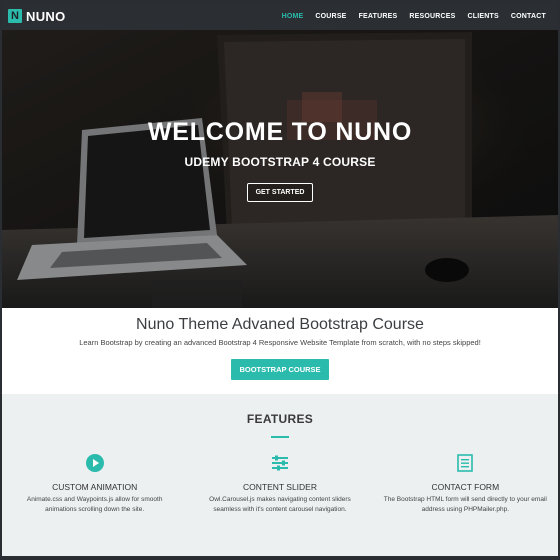 This screenshot has height=560, width=560. I want to click on brand-link: N NUNO, so click(36, 16).